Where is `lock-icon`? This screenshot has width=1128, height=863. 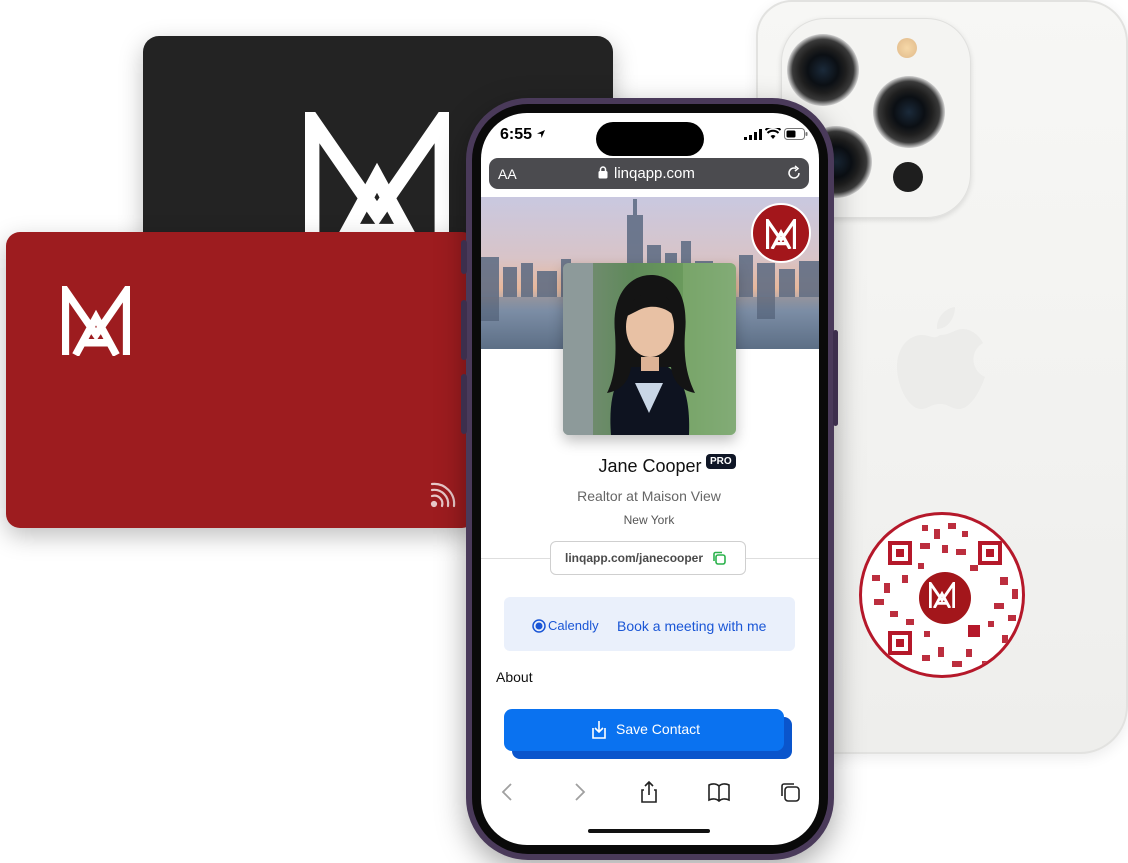 lock-icon is located at coordinates (603, 172).